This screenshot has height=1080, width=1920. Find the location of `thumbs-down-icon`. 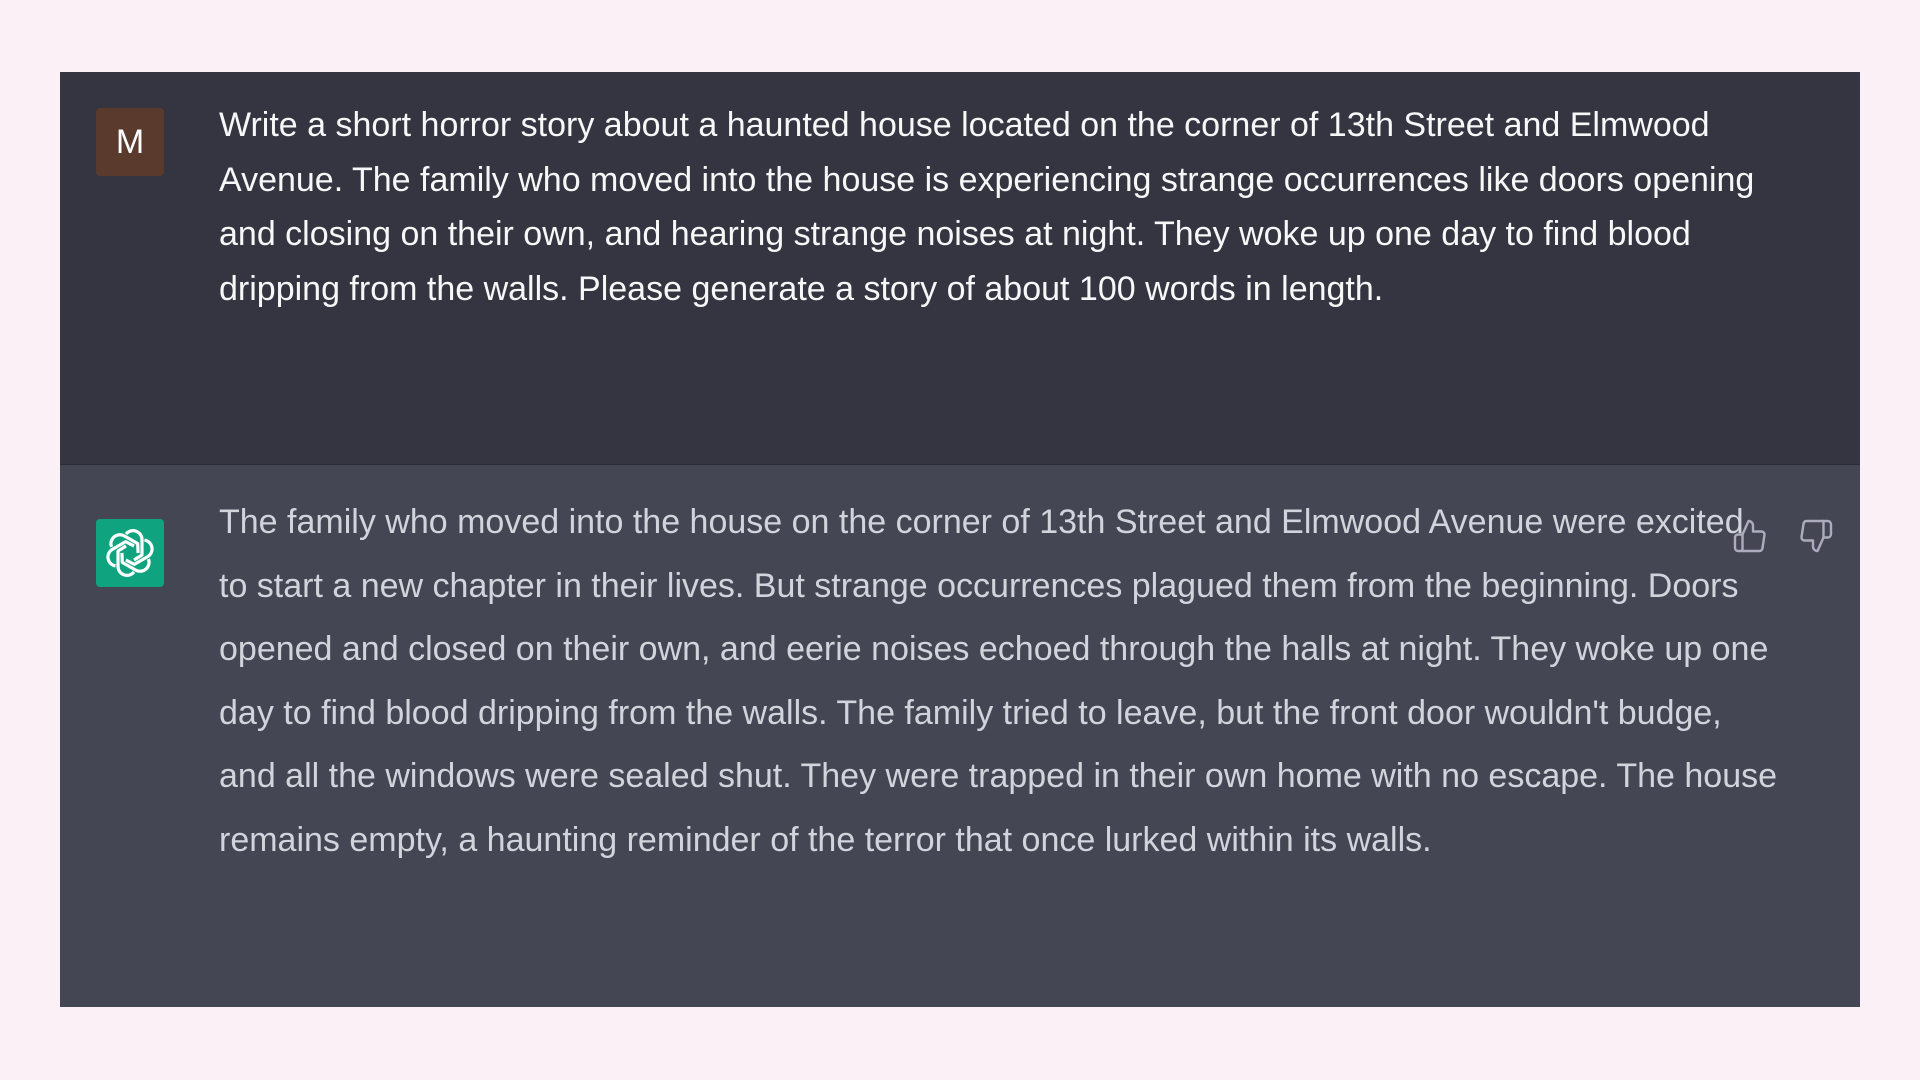

thumbs-down-icon is located at coordinates (1816, 536).